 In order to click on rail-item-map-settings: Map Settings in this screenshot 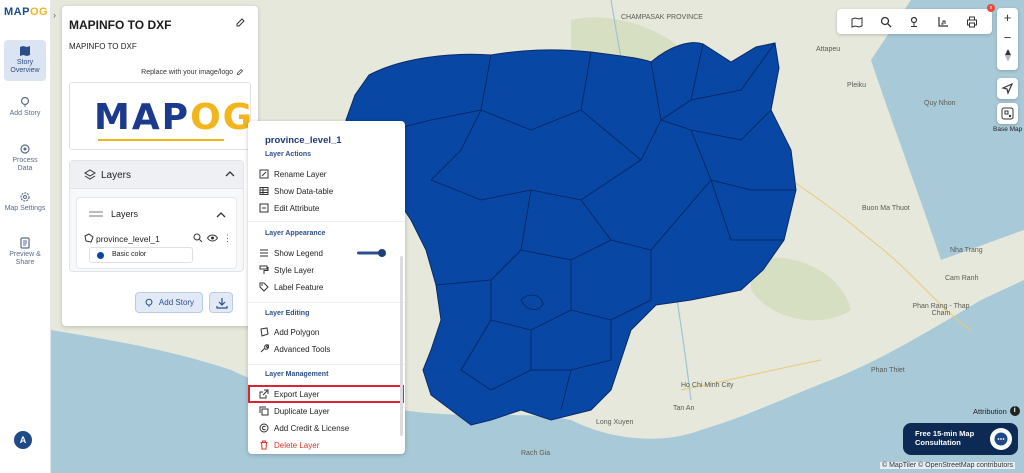, I will do `click(25, 202)`.